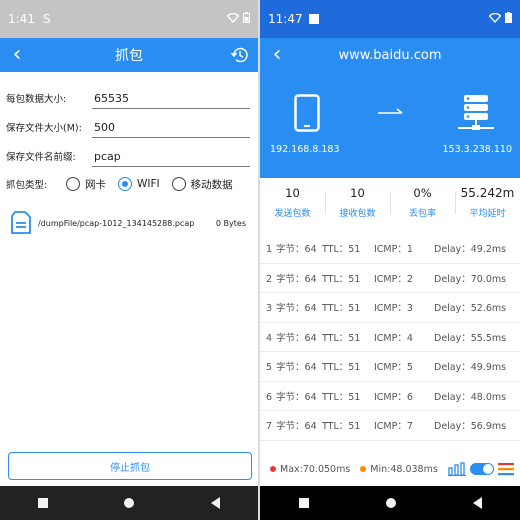 The width and height of the screenshot is (520, 520). Describe the element at coordinates (357, 193) in the screenshot. I see `stat-value: 10` at that location.